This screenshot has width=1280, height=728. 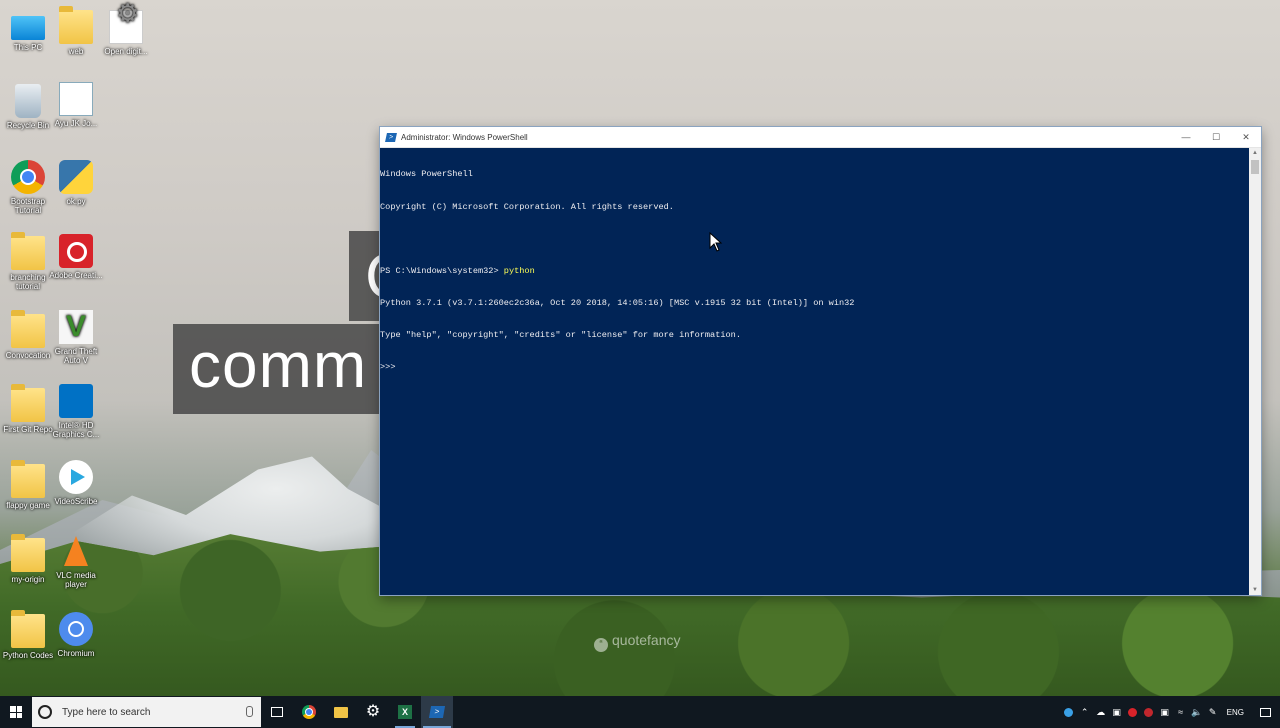 What do you see at coordinates (45, 712) in the screenshot?
I see `cortana-icon` at bounding box center [45, 712].